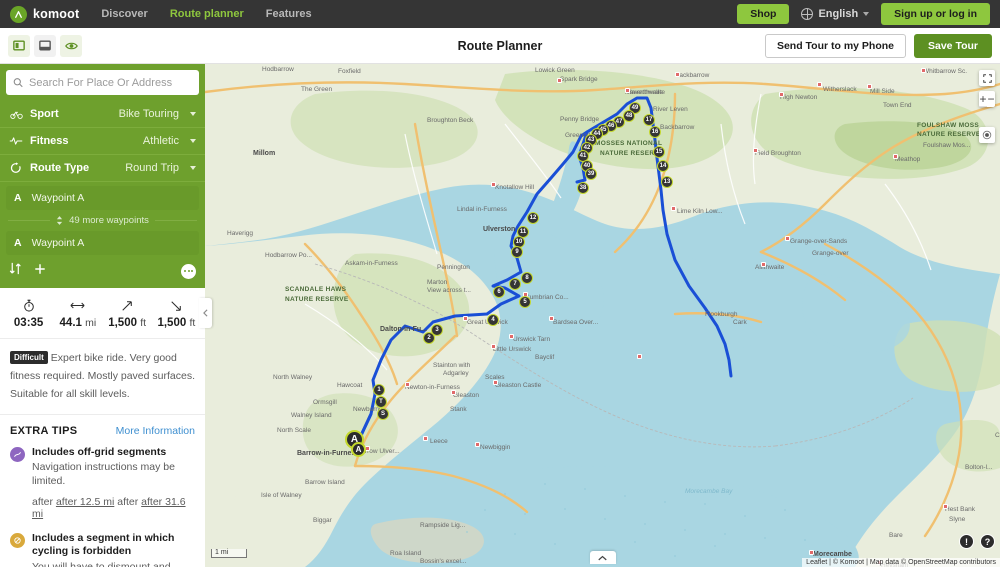 Image resolution: width=1000 pixels, height=567 pixels. What do you see at coordinates (527, 278) in the screenshot?
I see `route-waypoint-marker: 8` at bounding box center [527, 278].